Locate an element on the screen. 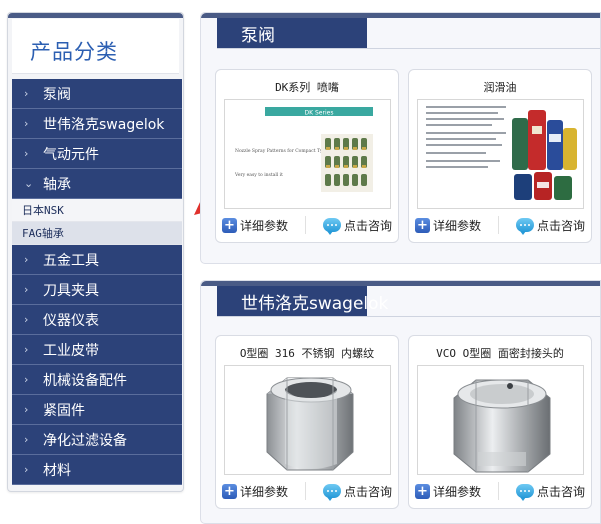 Image resolution: width=601 pixels, height=524 pixels. brochure-text: Very easy to install it is located at coordinates (258, 175).